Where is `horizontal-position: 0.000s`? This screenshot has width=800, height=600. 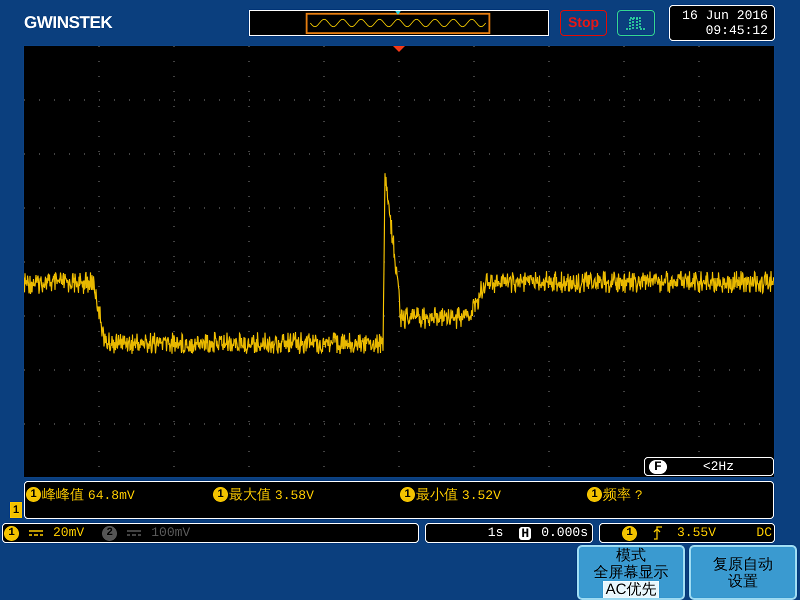
horizontal-position: 0.000s is located at coordinates (564, 533).